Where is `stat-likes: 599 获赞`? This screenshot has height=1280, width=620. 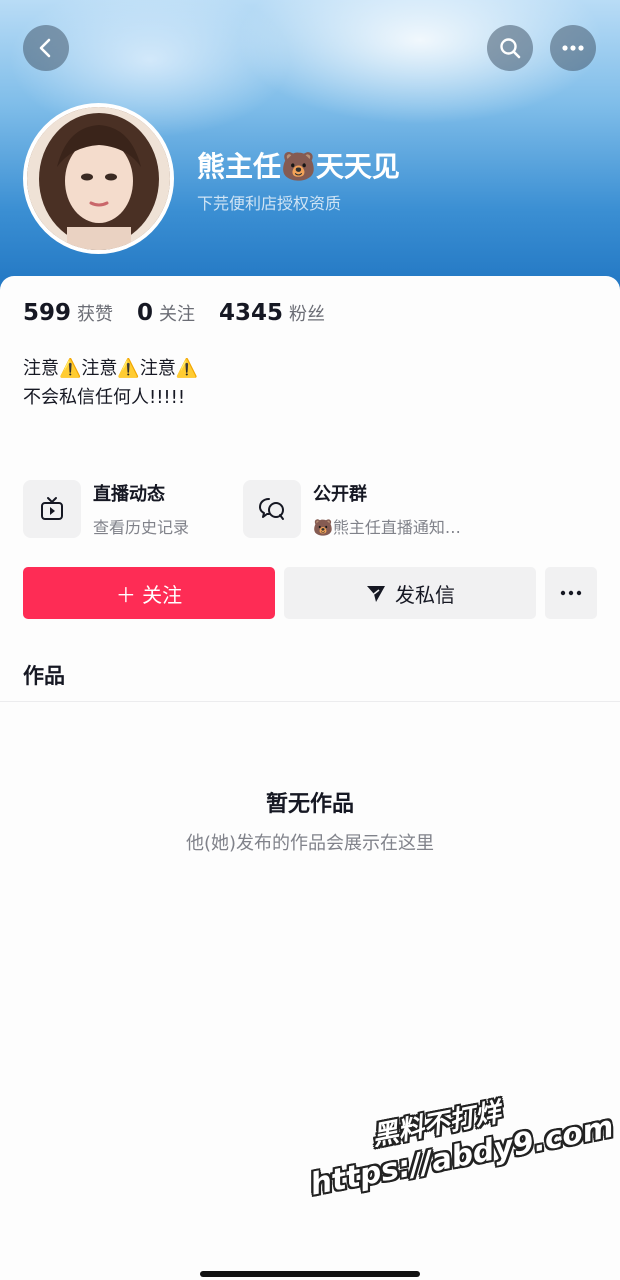
stat-likes: 599 获赞 is located at coordinates (68, 313).